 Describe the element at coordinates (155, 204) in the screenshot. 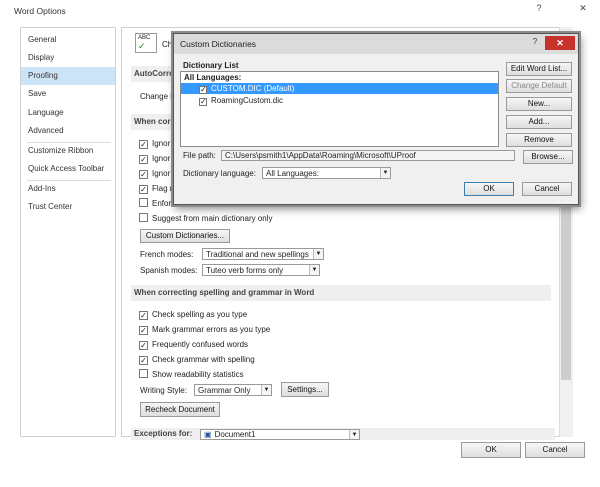

I see `enforce-accented-checkbox: Enfor` at that location.